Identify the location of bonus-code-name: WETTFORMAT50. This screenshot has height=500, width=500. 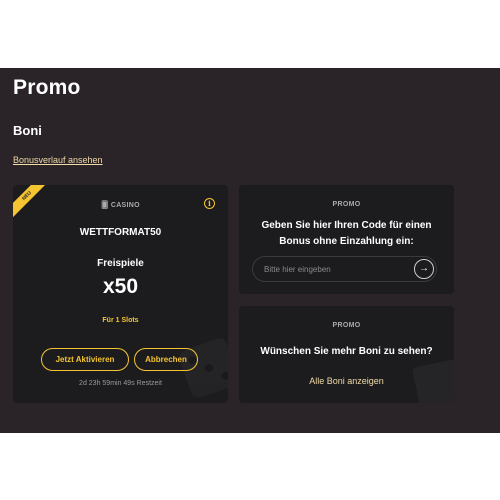
(120, 232).